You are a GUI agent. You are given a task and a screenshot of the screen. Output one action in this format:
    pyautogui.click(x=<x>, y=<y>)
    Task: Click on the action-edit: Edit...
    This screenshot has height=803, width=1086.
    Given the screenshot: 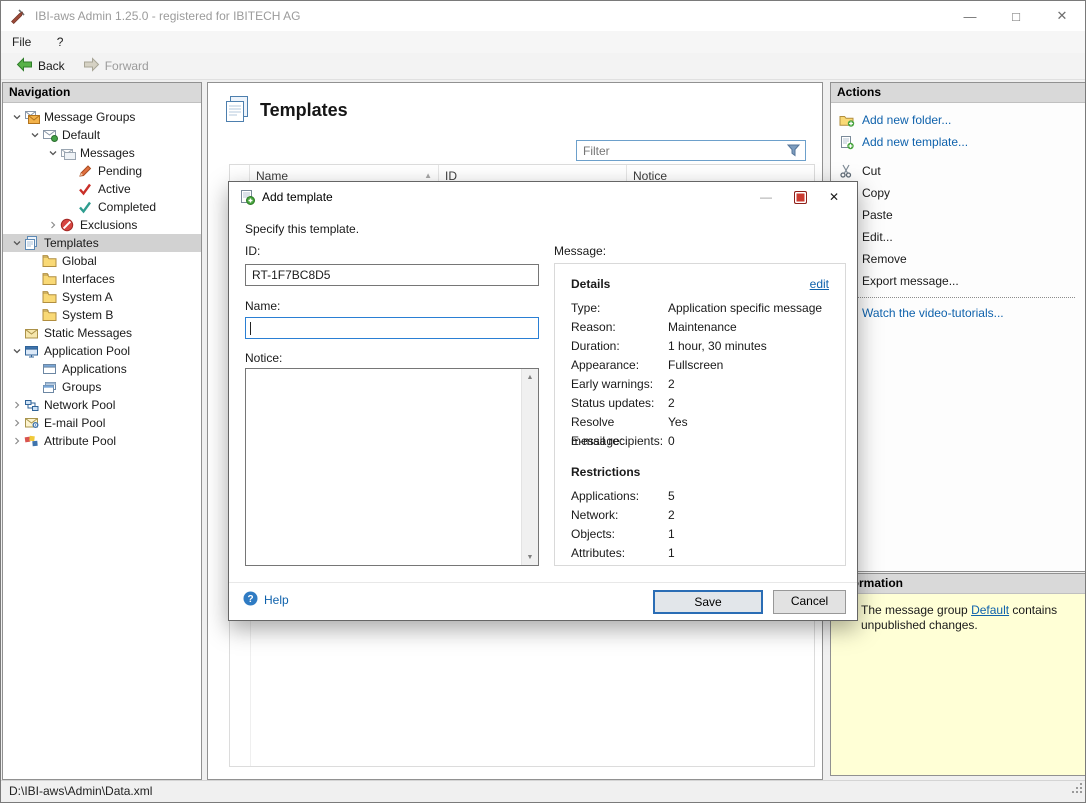 What is the action you would take?
    pyautogui.click(x=958, y=237)
    